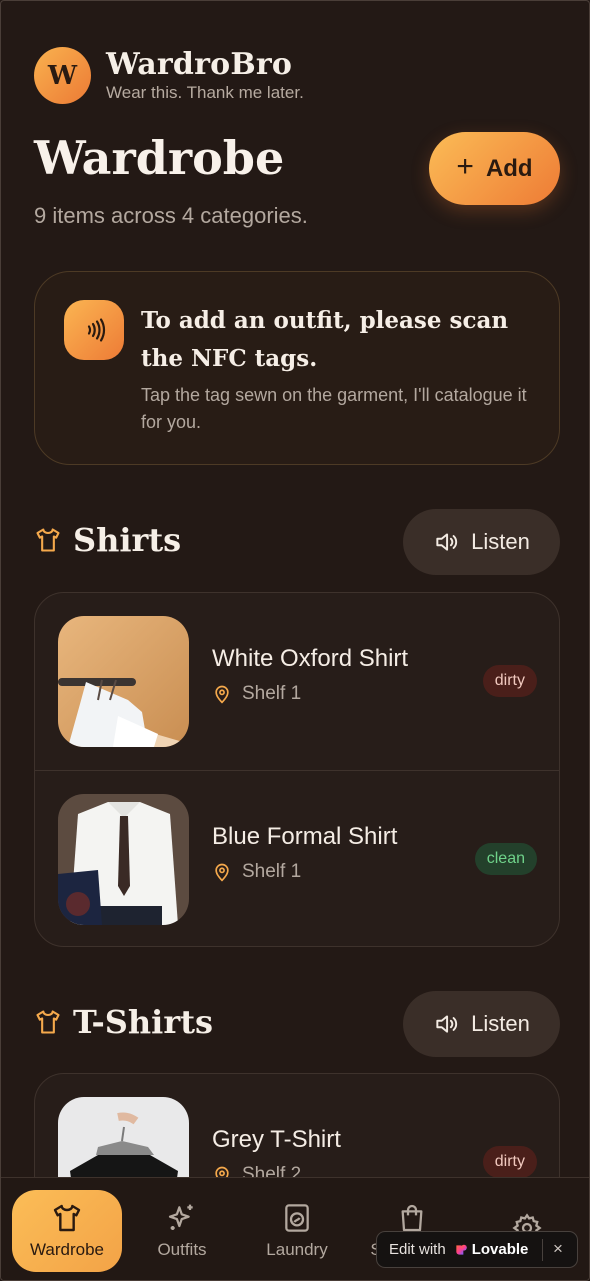 This screenshot has height=1281, width=590. What do you see at coordinates (297, 858) in the screenshot?
I see `list-item: Blue Formal Shirt Shelf 1 clean` at bounding box center [297, 858].